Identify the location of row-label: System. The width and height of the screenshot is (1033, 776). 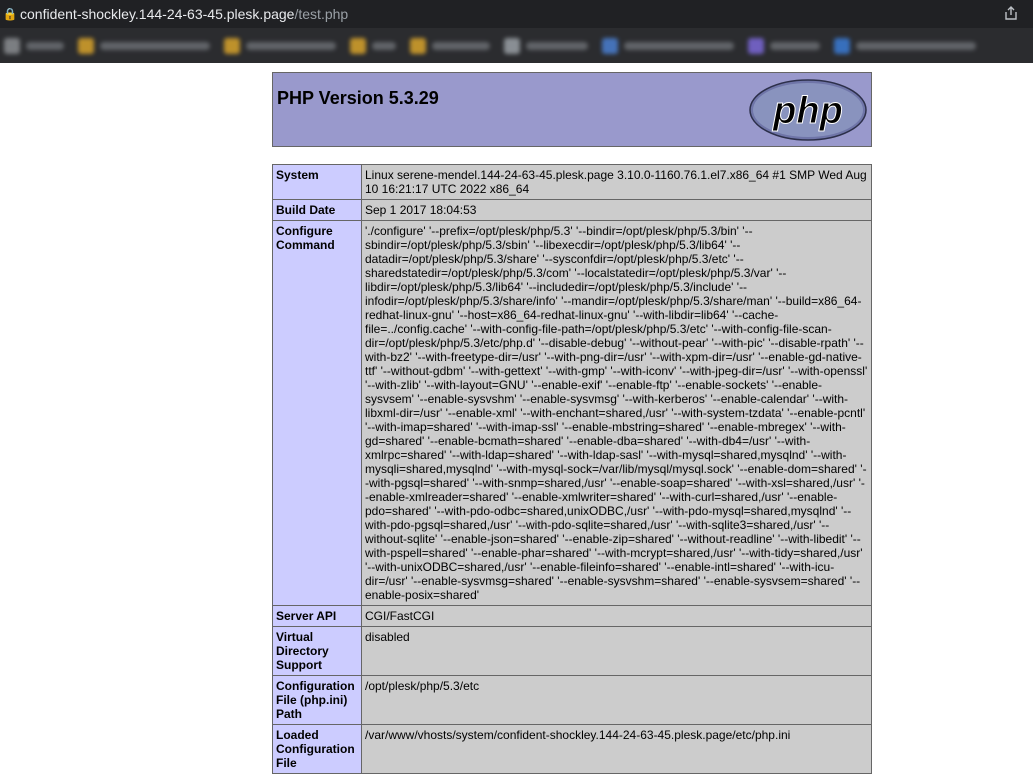
(317, 182).